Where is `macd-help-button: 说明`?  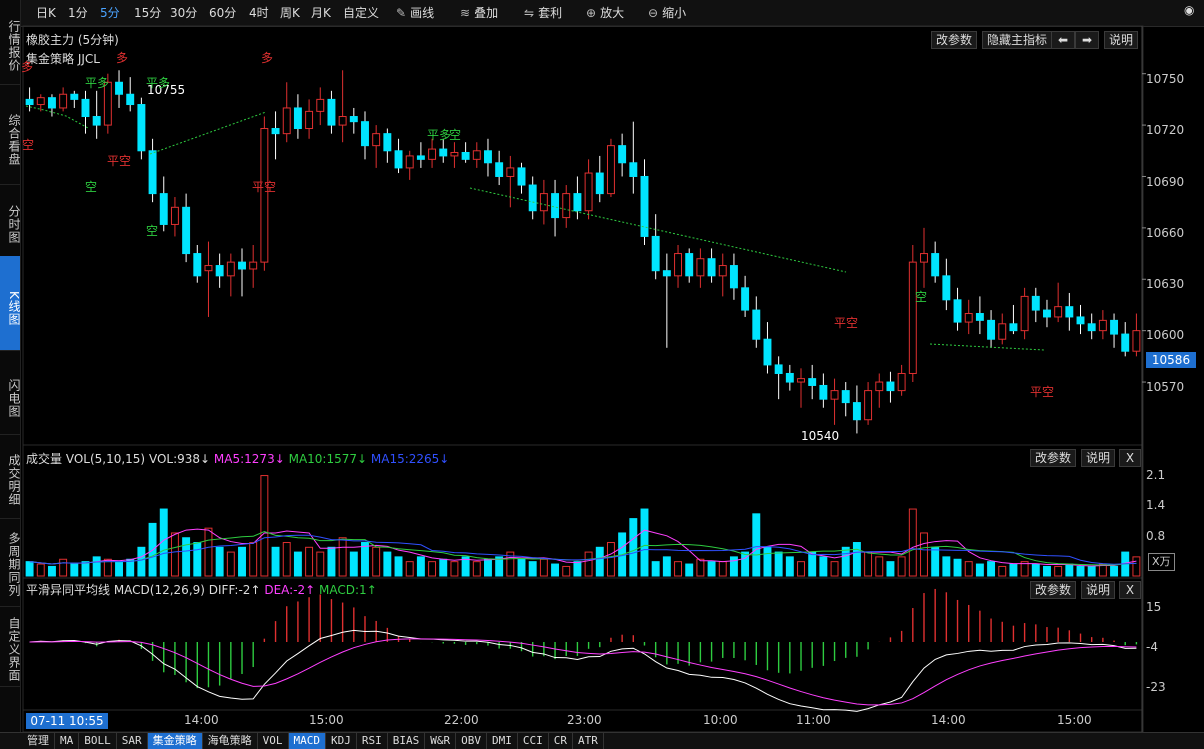
macd-help-button: 说明 is located at coordinates (1098, 590).